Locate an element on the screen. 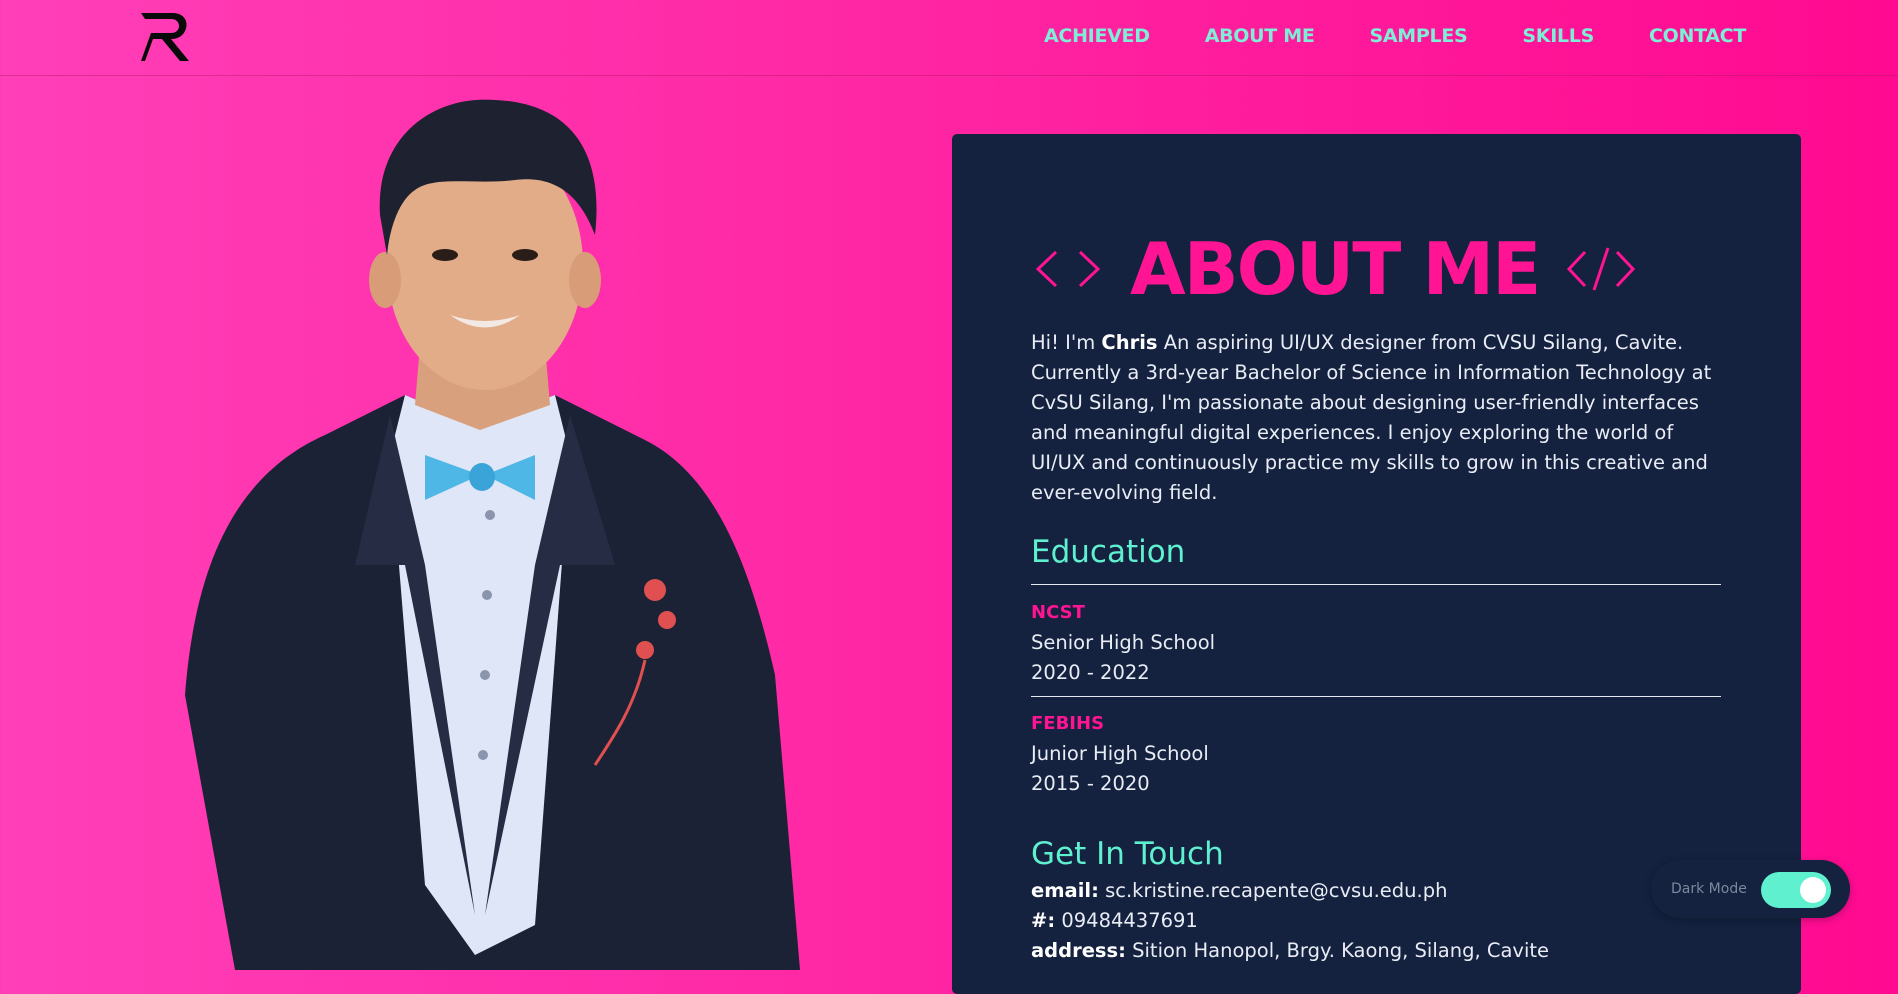  intro-name: Chris is located at coordinates (1129, 342).